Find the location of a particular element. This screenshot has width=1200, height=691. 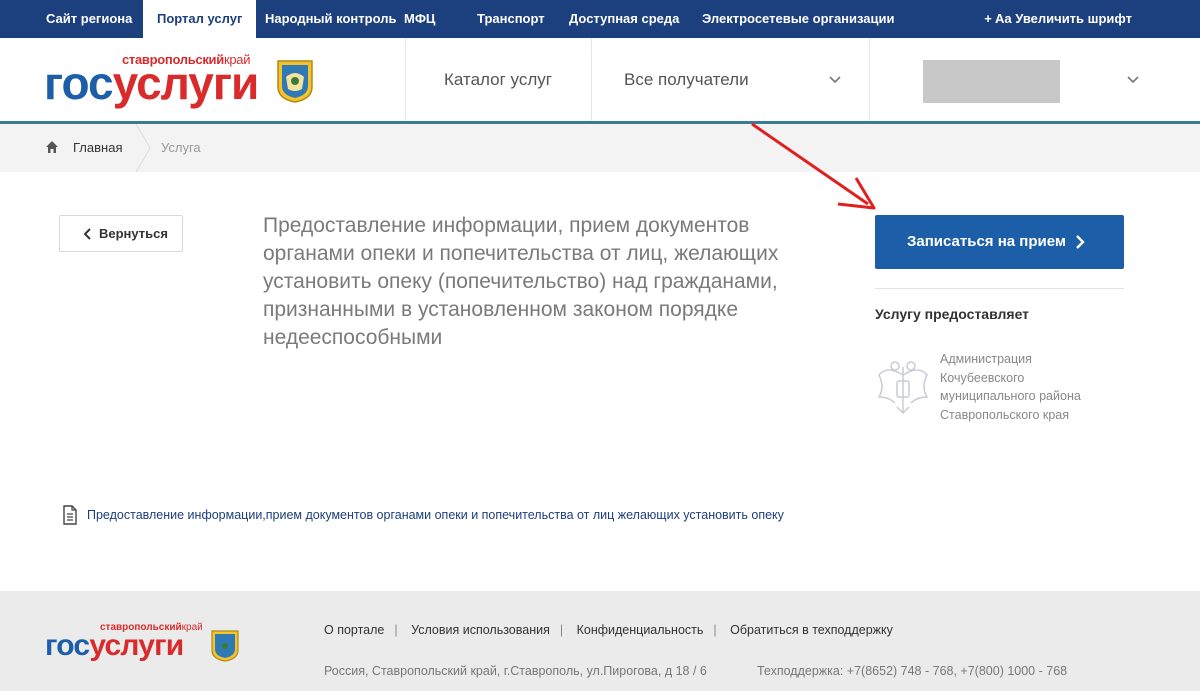

appointment-label: Записаться на прием is located at coordinates (986, 241).